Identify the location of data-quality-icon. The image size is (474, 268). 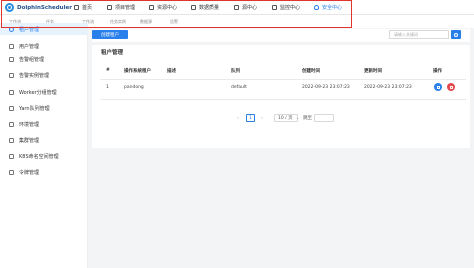
(193, 7).